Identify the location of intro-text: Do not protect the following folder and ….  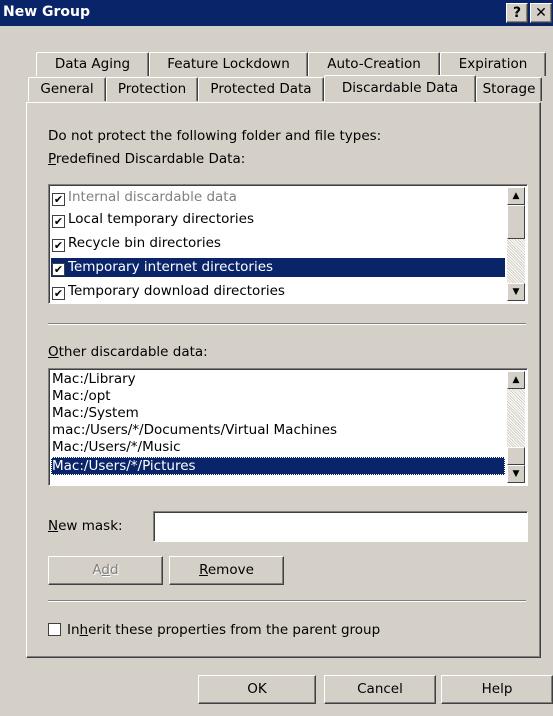
(215, 136).